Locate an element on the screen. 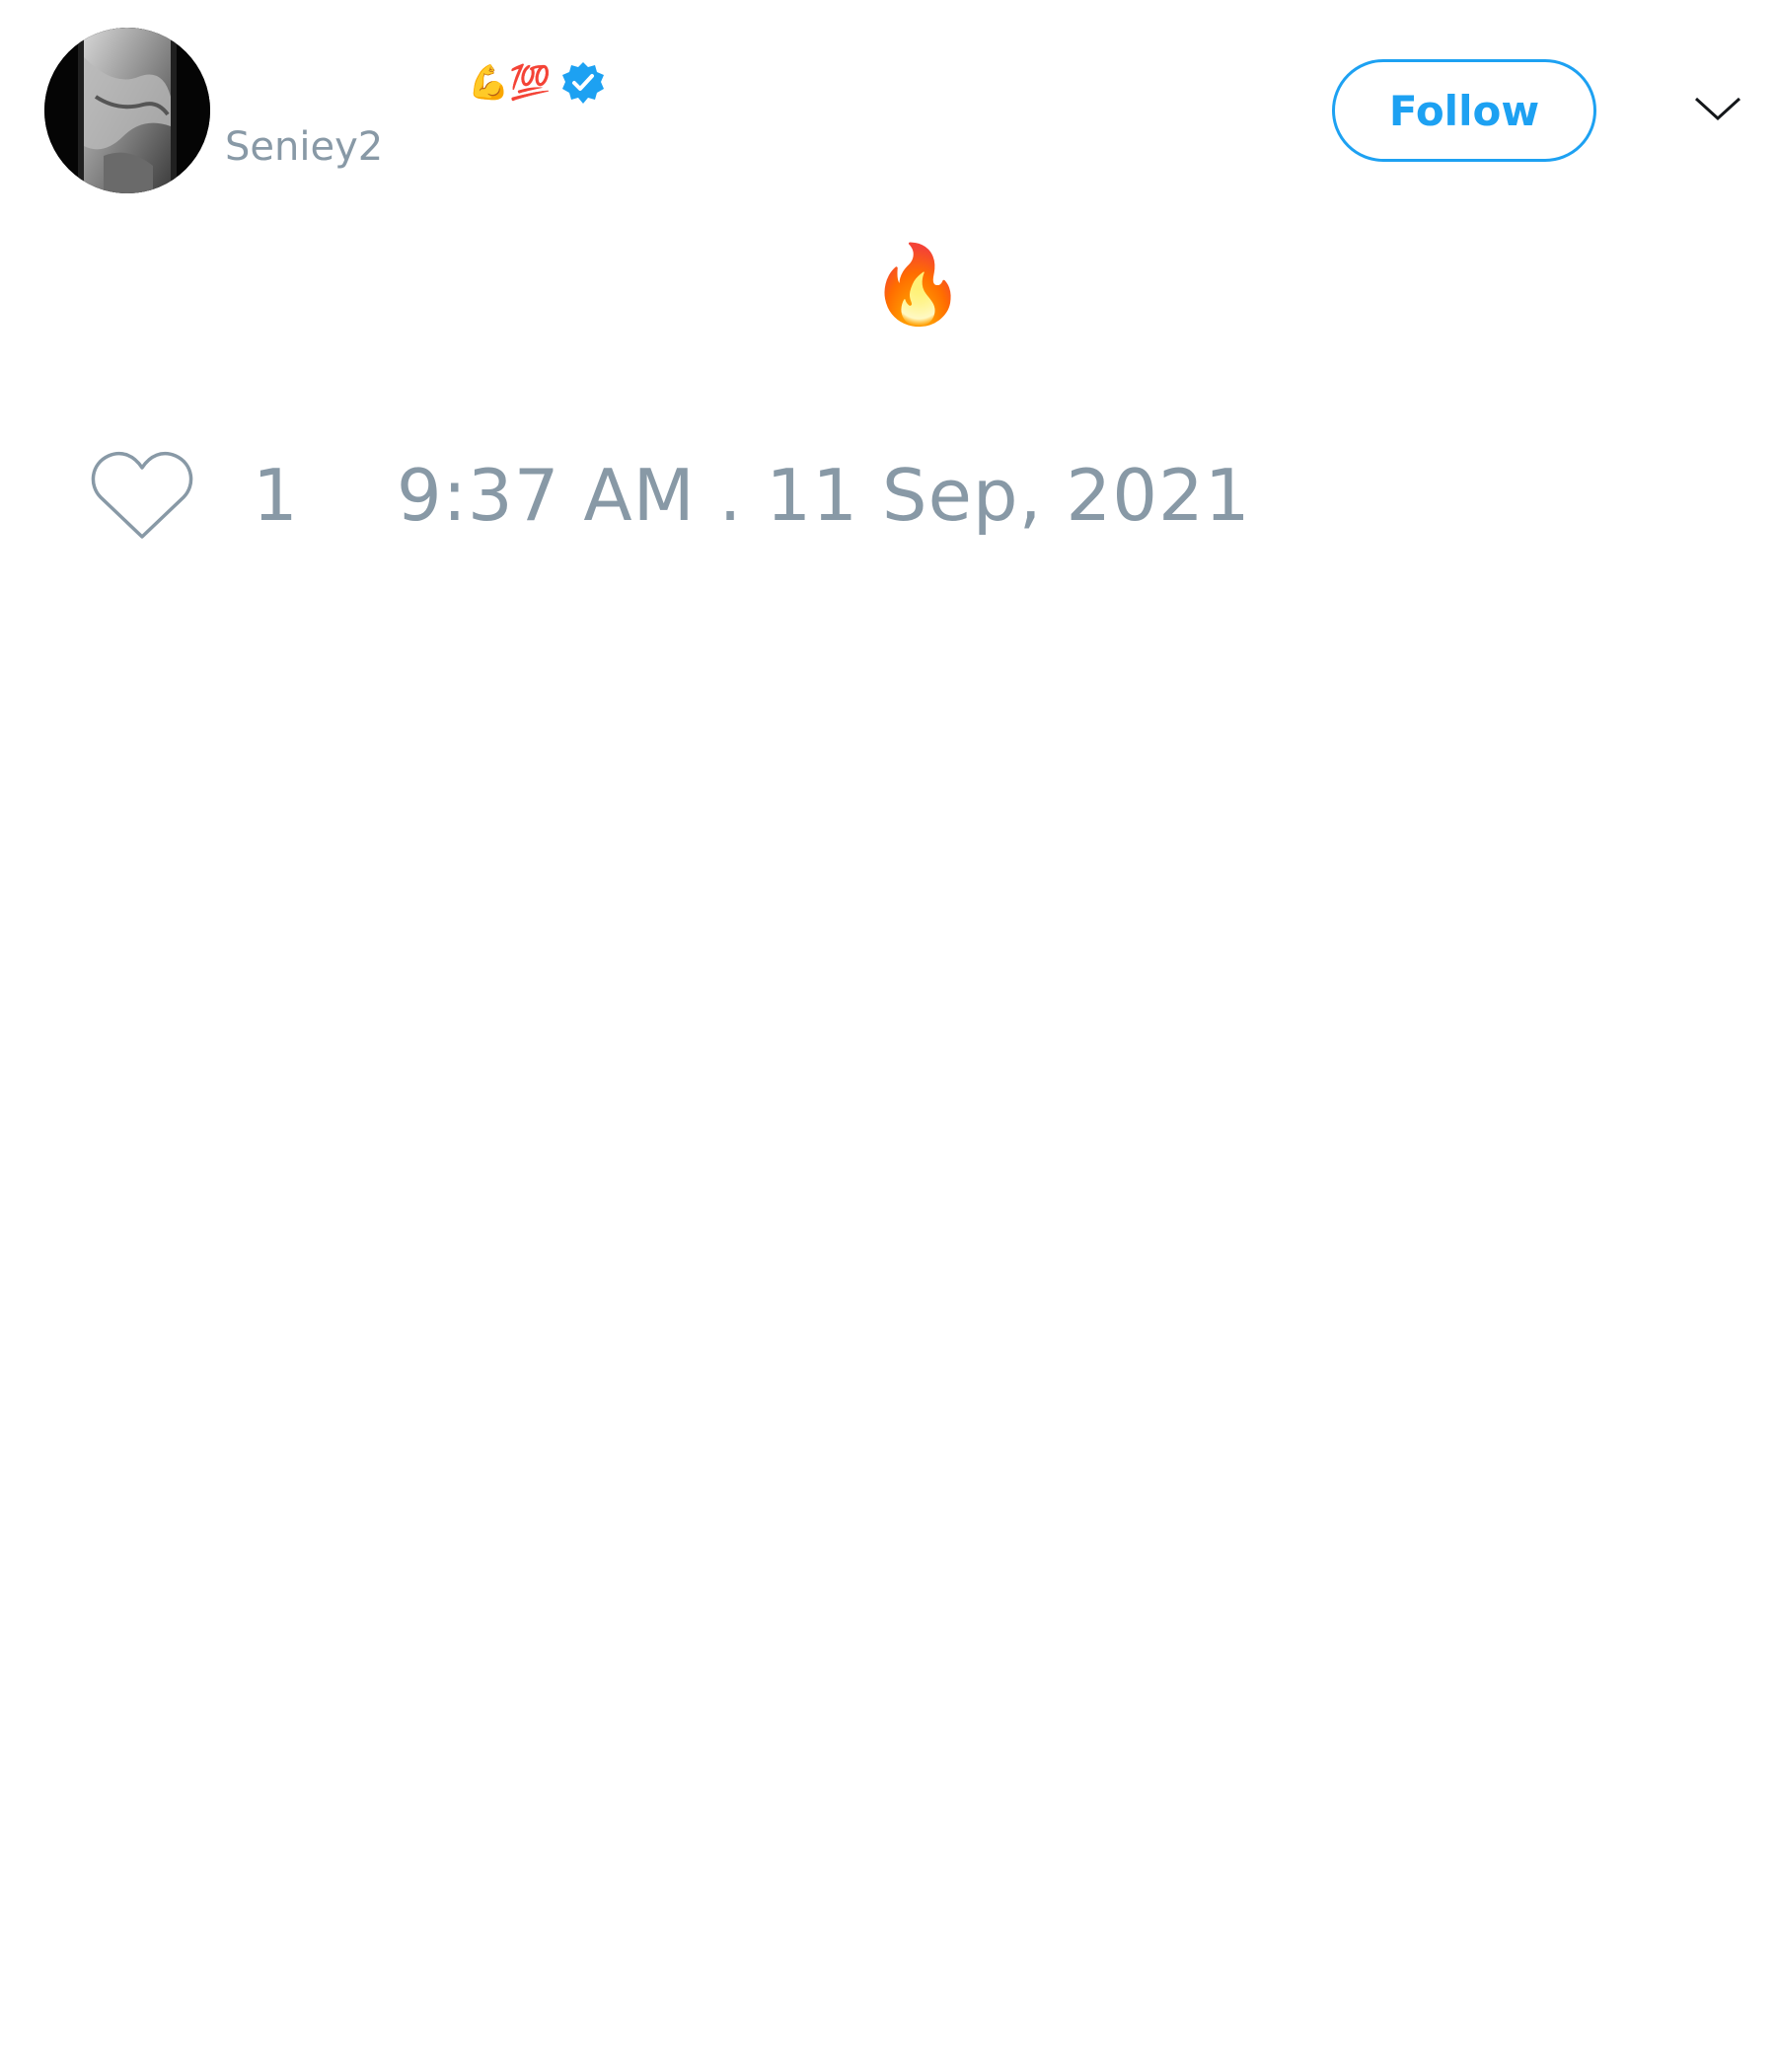 This screenshot has height=2072, width=1776. follow-button: Follow is located at coordinates (1464, 111).